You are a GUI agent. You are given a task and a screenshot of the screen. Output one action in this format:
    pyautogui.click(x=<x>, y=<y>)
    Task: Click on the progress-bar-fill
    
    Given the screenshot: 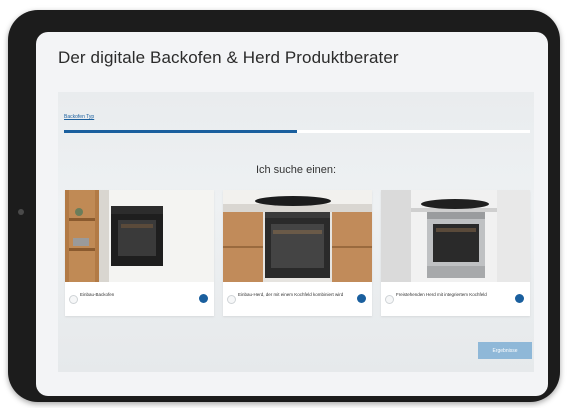 What is the action you would take?
    pyautogui.click(x=180, y=131)
    